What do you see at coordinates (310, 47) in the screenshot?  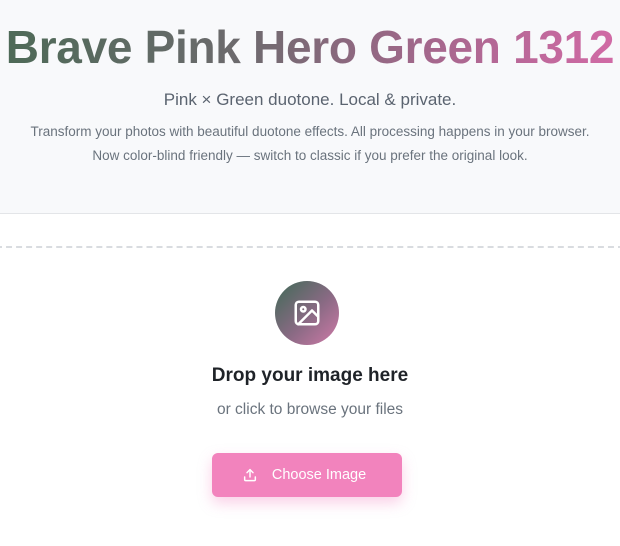 I see `page-title: Brave Pink Hero Green 1312` at bounding box center [310, 47].